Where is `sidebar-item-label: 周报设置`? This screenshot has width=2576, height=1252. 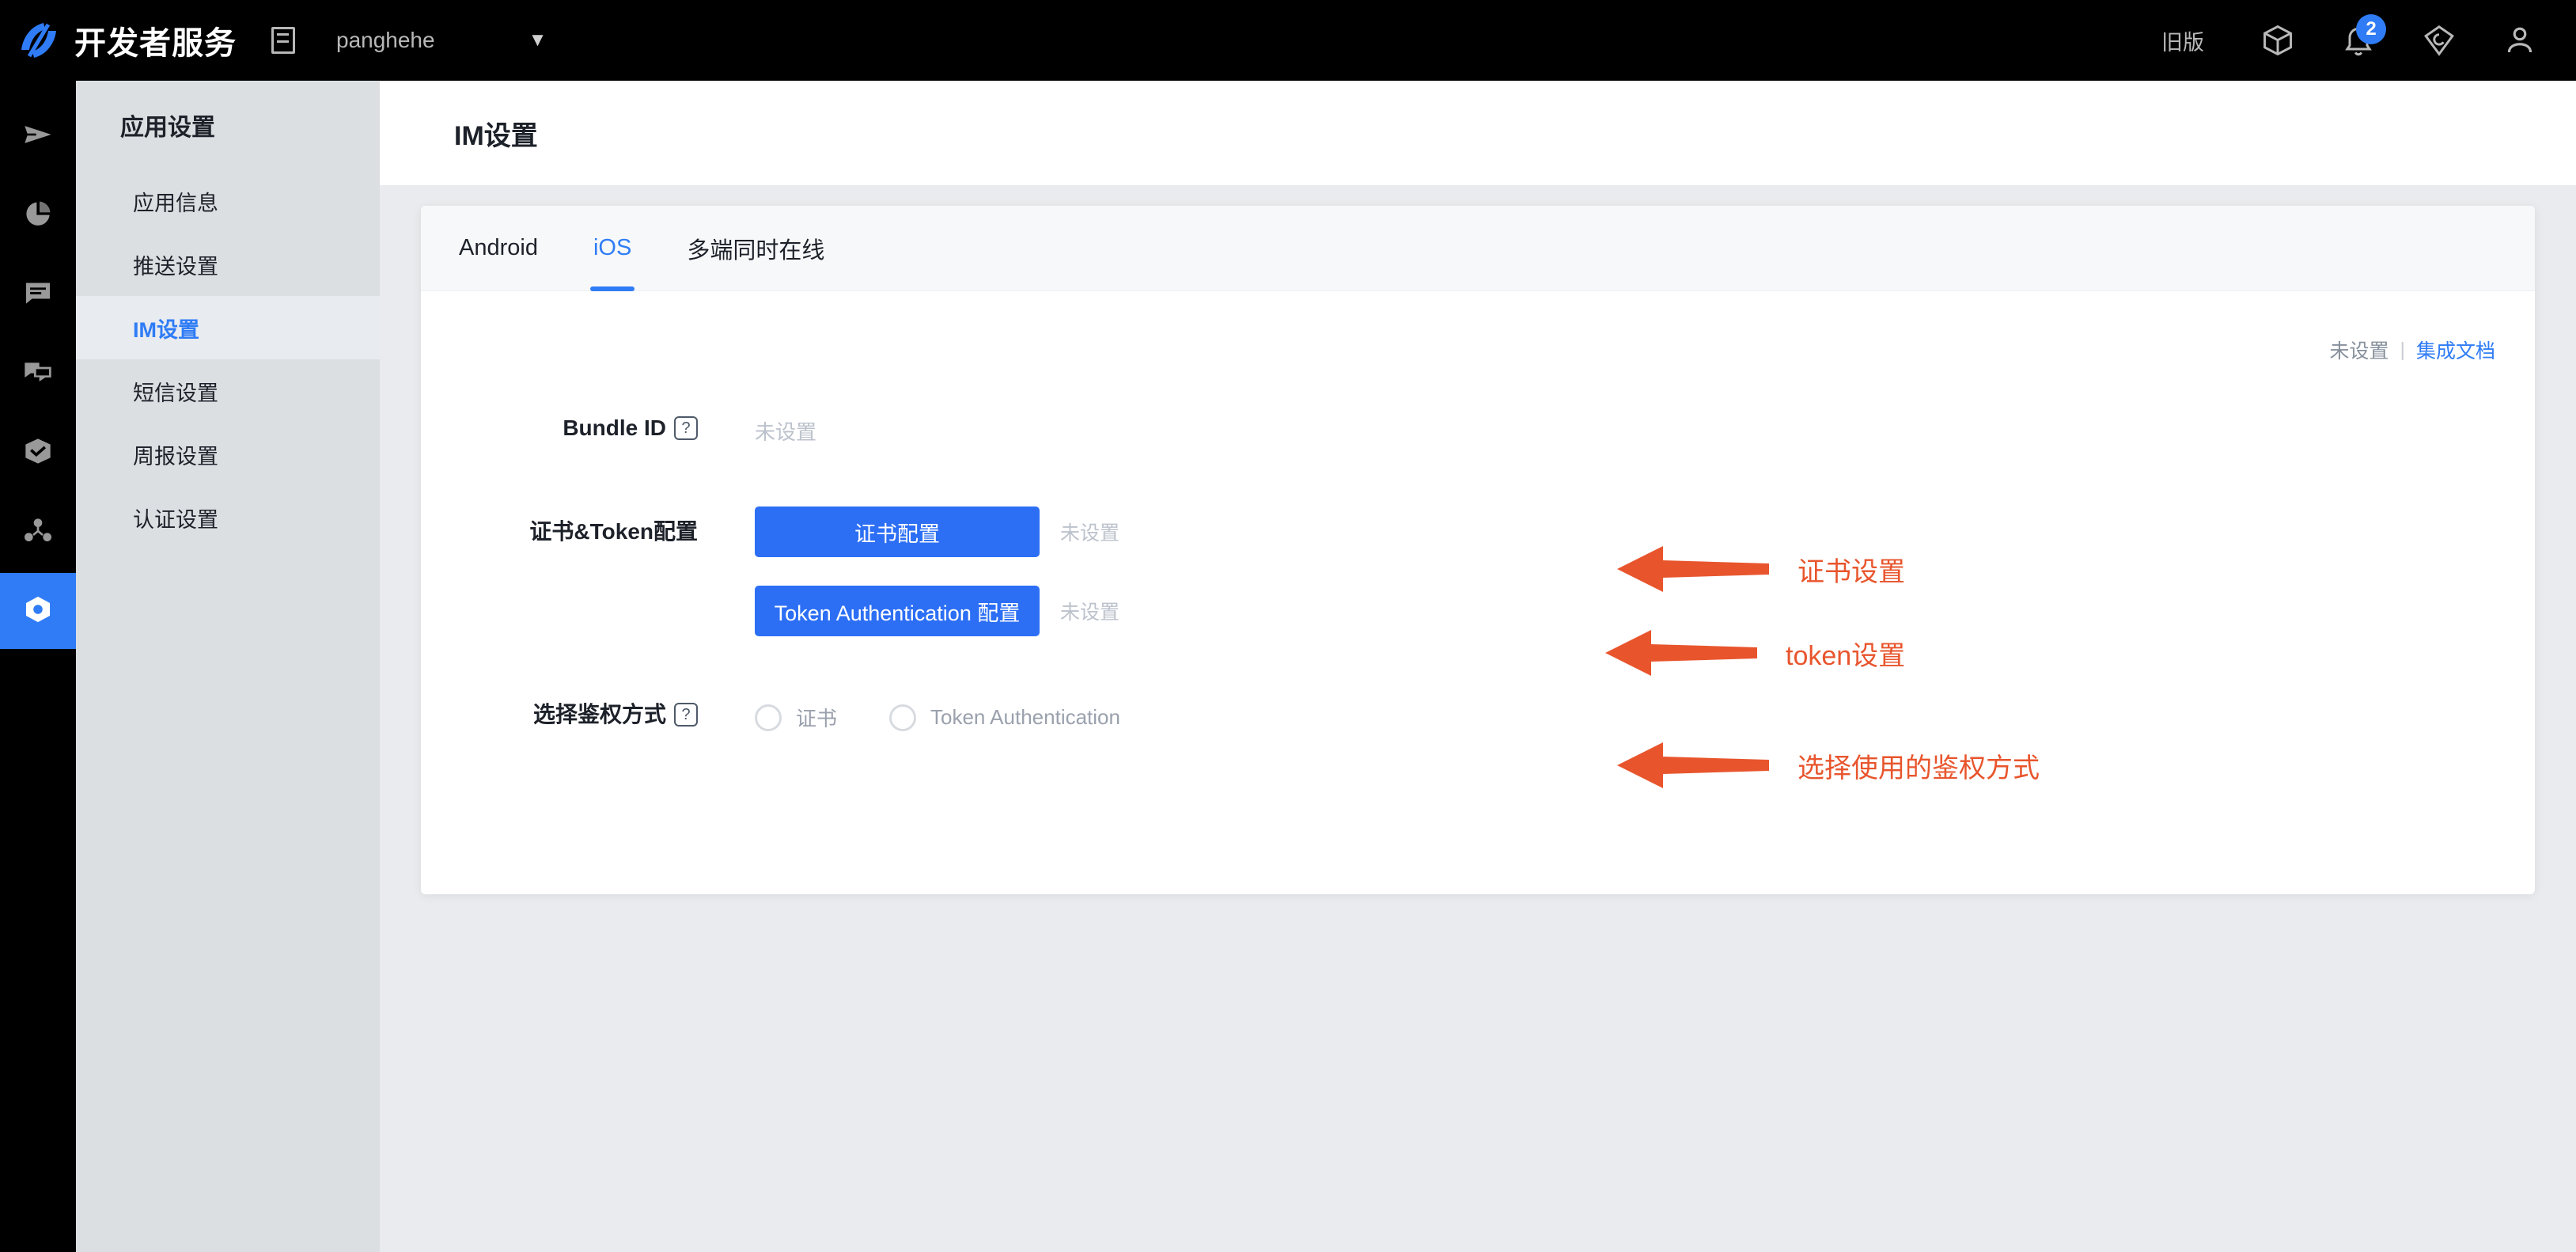 sidebar-item-label: 周报设置 is located at coordinates (175, 457).